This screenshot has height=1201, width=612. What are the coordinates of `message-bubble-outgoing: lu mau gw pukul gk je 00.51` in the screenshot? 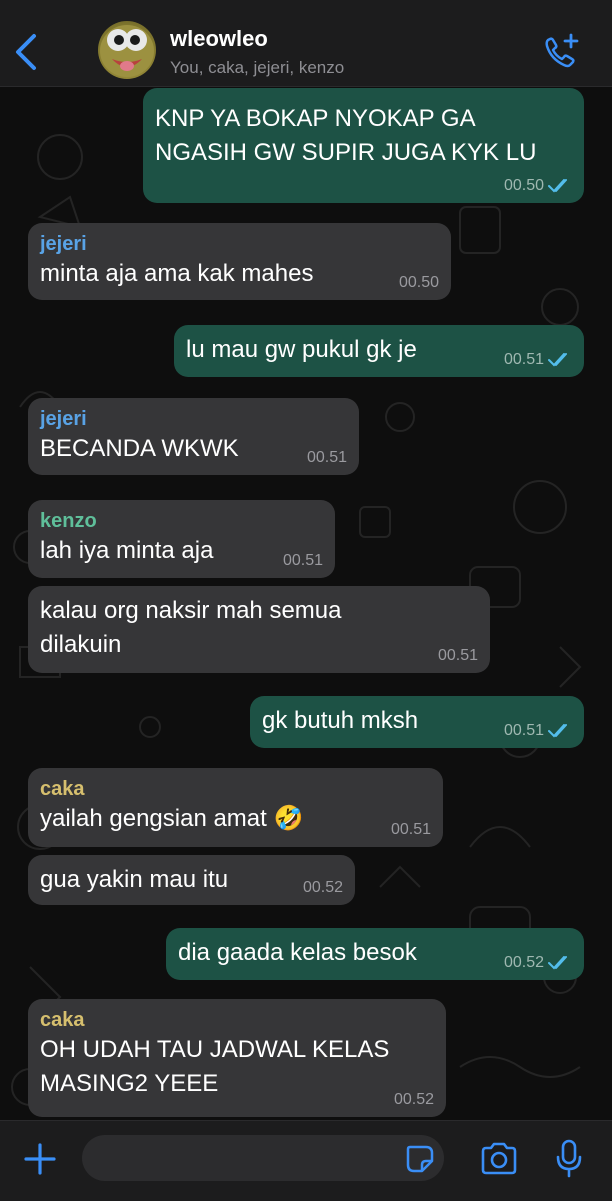 It's located at (379, 351).